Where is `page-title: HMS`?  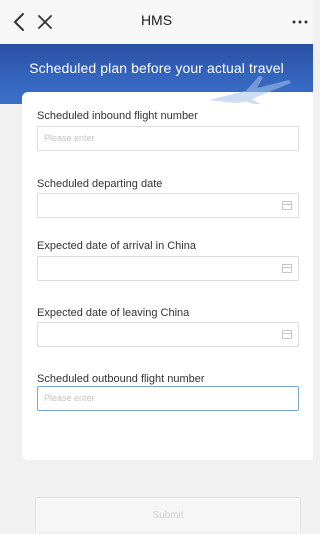 page-title: HMS is located at coordinates (156, 20).